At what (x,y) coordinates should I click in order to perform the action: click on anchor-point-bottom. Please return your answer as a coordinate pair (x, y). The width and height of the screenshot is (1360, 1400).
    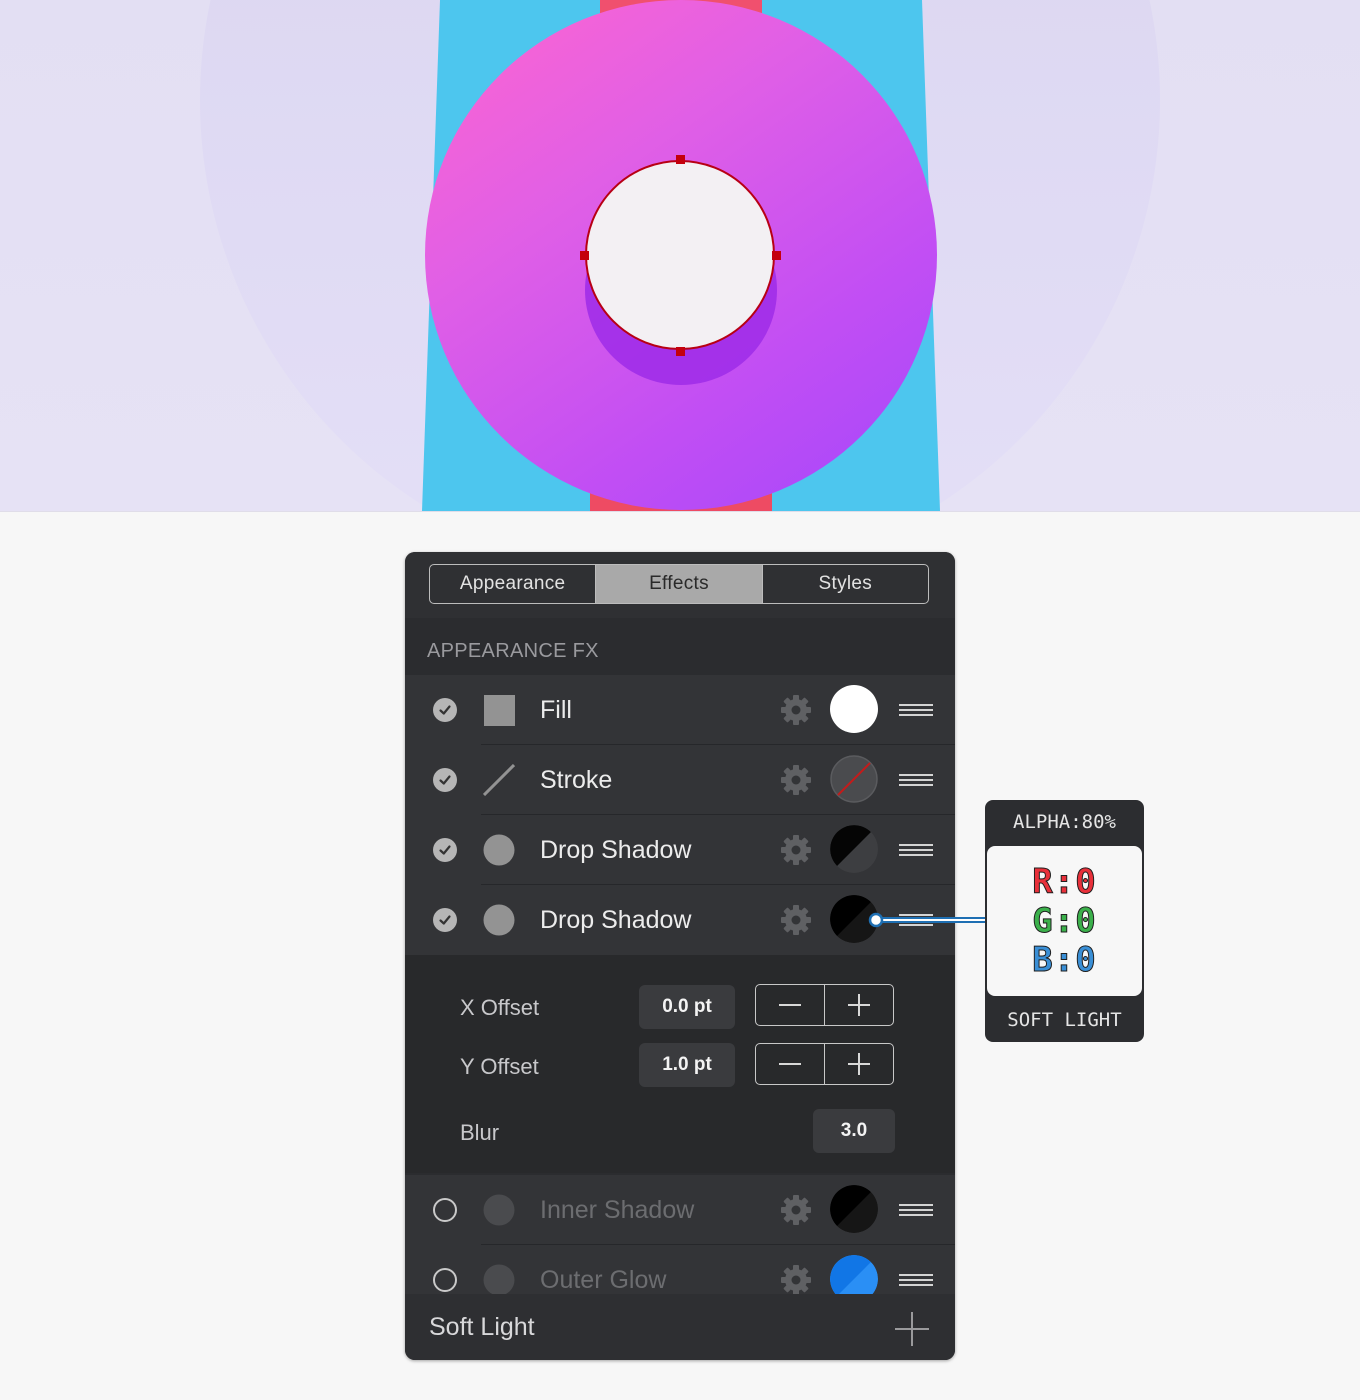
    Looking at the image, I should click on (680, 351).